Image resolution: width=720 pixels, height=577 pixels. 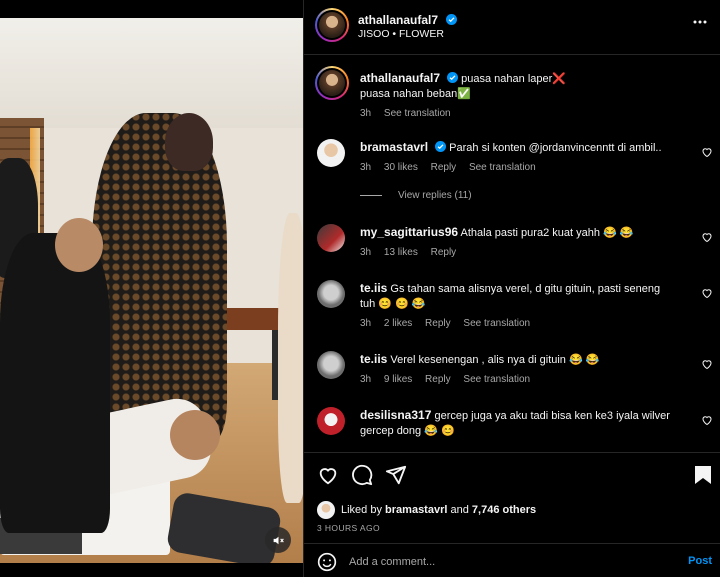 I want to click on post-header: athallanaufal7 JISOO • FLOWER, so click(x=512, y=27).